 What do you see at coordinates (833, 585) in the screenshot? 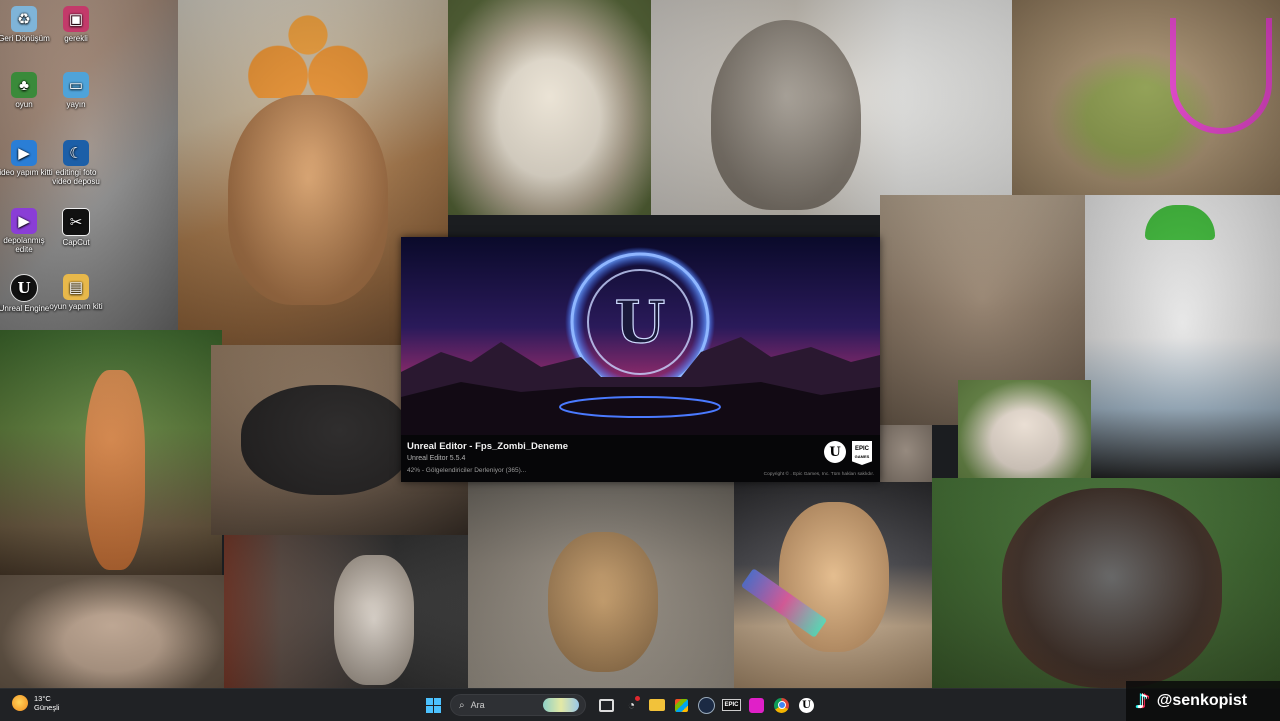
I see `gamer-cat-photo` at bounding box center [833, 585].